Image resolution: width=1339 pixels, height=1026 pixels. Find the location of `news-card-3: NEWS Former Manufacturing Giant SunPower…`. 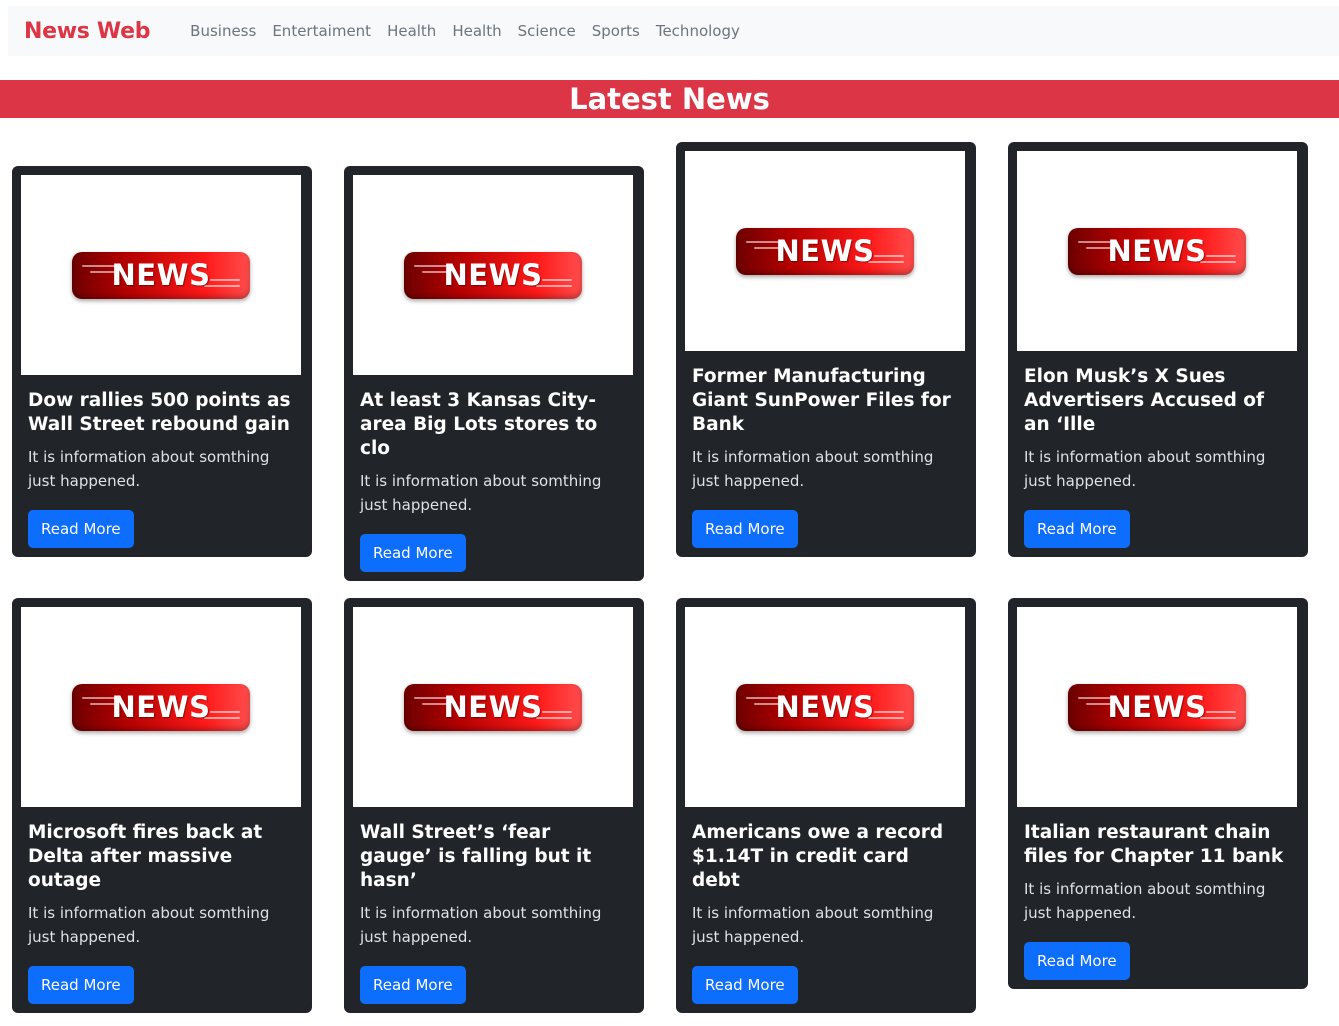

news-card-3: NEWS Former Manufacturing Giant SunPower… is located at coordinates (826, 349).